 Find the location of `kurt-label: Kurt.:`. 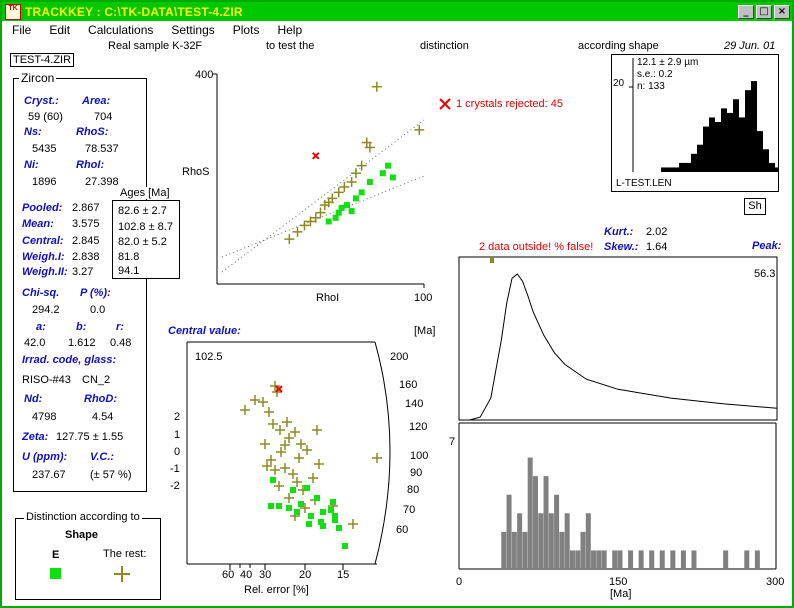

kurt-label: Kurt.: is located at coordinates (619, 232).